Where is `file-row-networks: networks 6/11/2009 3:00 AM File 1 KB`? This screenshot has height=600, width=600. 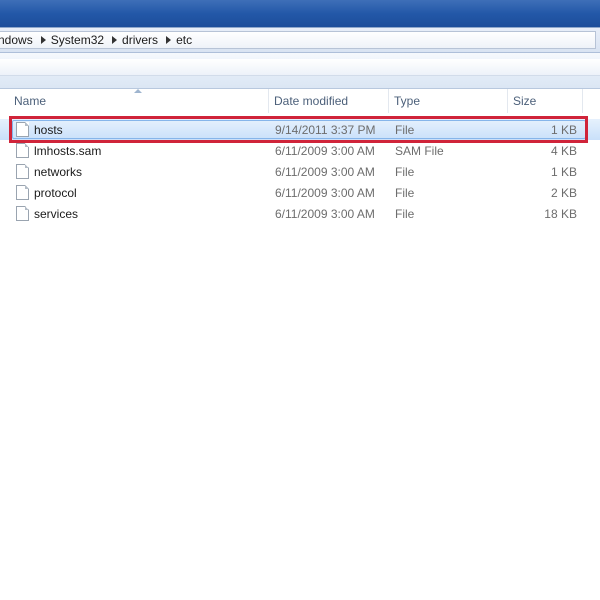
file-row-networks: networks 6/11/2009 3:00 AM File 1 KB is located at coordinates (300, 171).